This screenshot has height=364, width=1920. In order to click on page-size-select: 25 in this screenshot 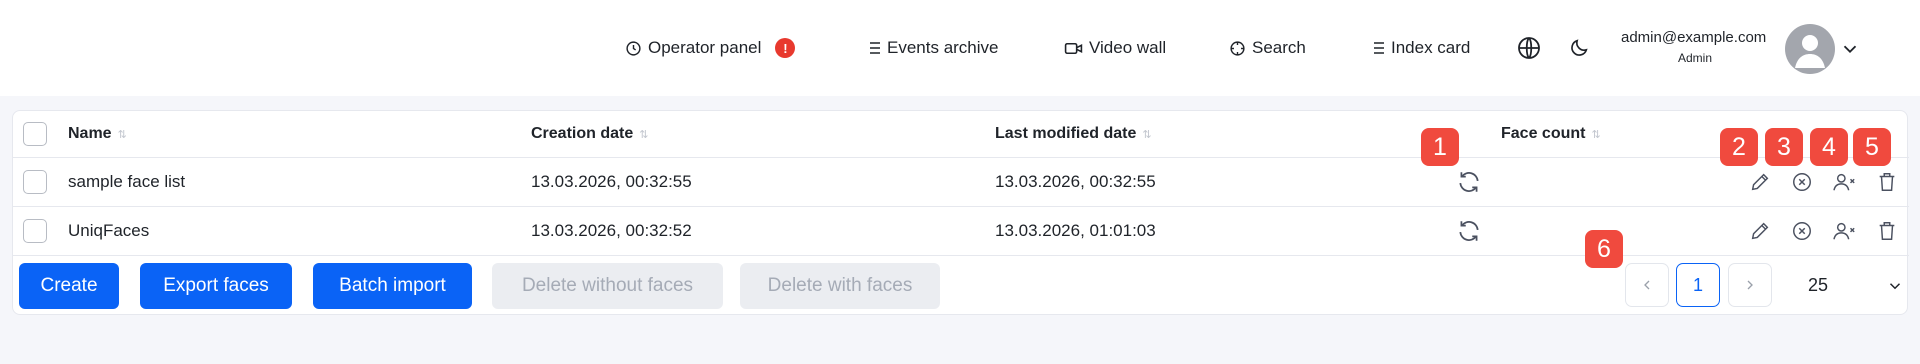, I will do `click(1818, 285)`.